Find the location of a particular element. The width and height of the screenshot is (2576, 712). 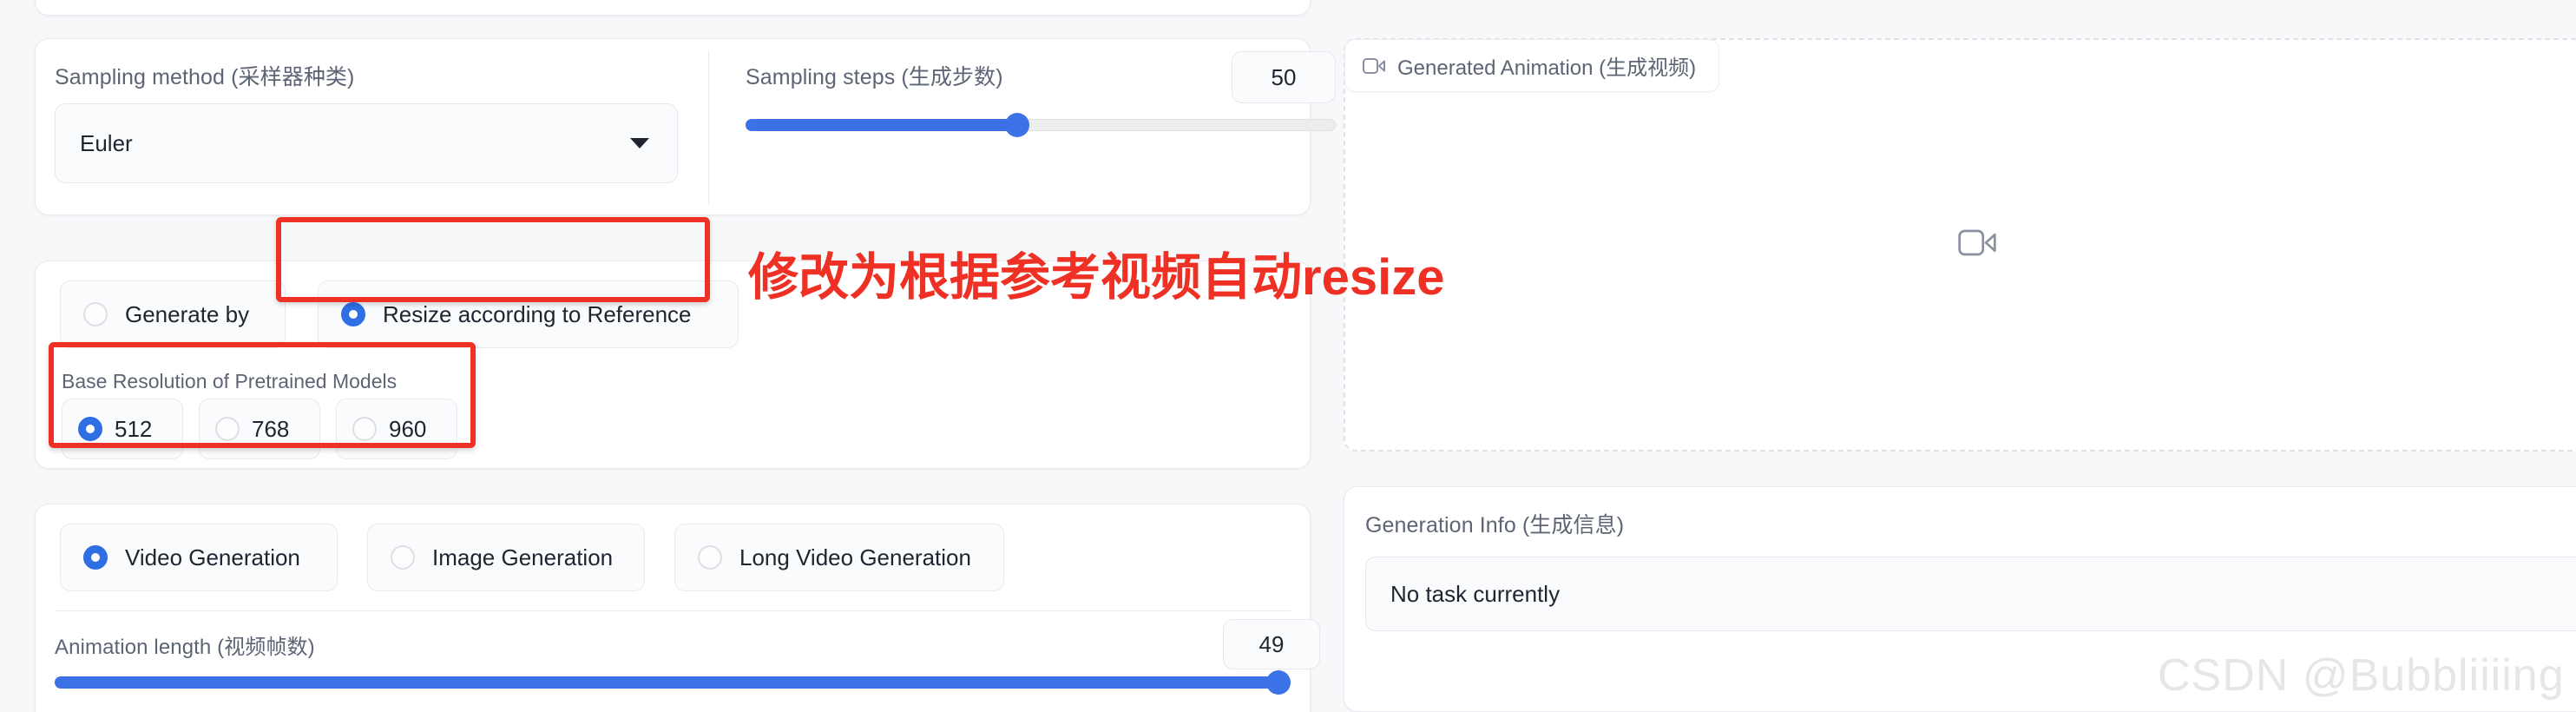

generated-animation-placeholder is located at coordinates (1977, 245).